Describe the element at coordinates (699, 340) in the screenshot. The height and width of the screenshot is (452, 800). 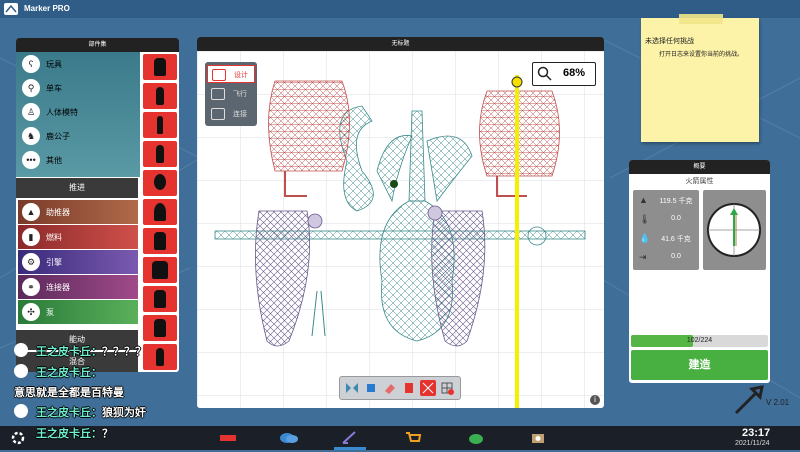
I see `progress-label: 102/224` at that location.